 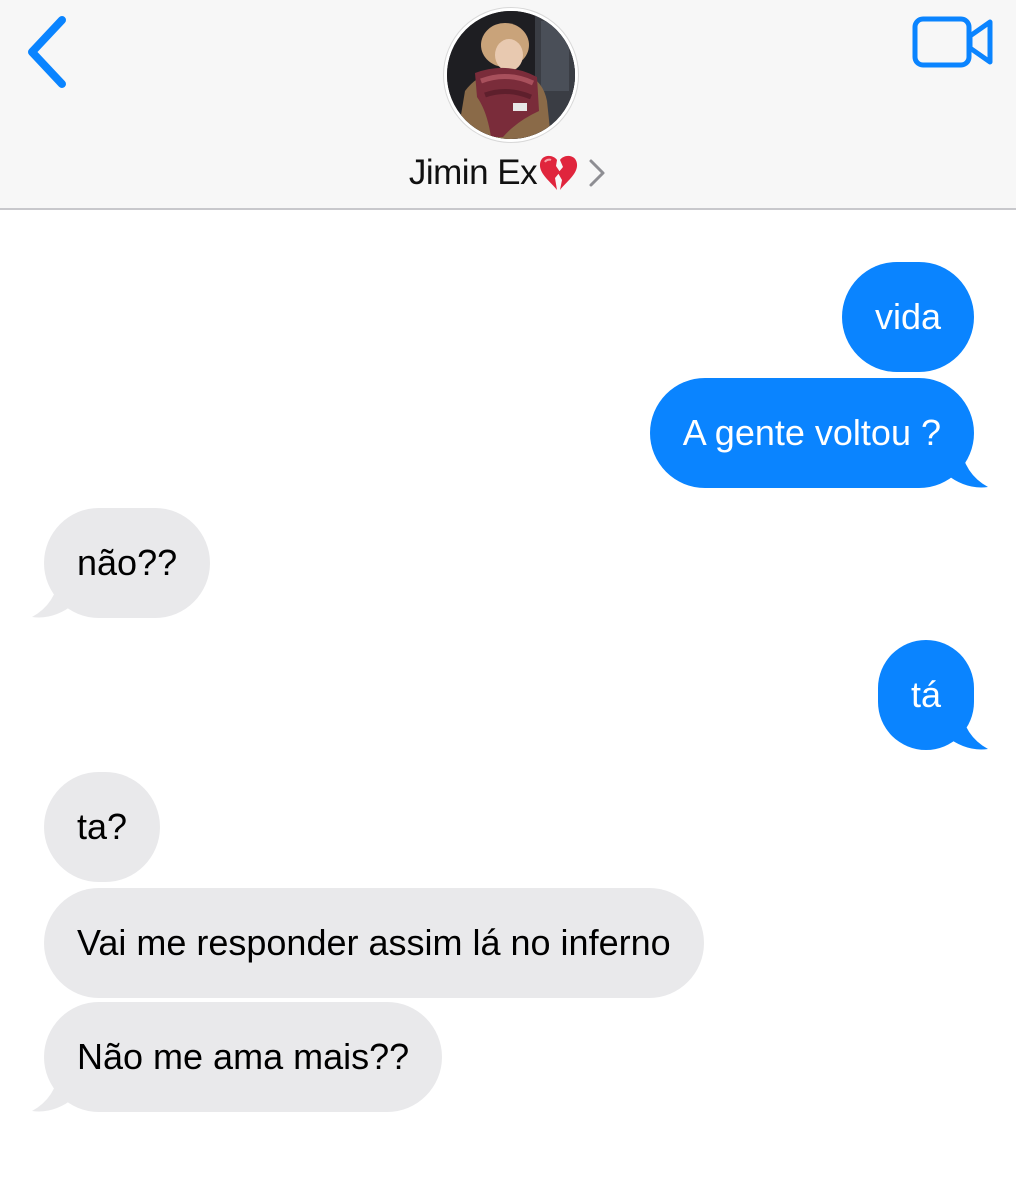 I want to click on contact-name-button: Jimin Ex, so click(x=508, y=173).